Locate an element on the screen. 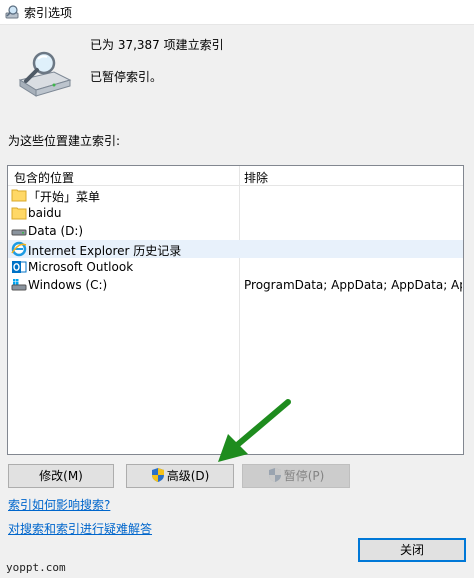 The width and height of the screenshot is (474, 578). advanced-button: 高级(D) is located at coordinates (180, 476).